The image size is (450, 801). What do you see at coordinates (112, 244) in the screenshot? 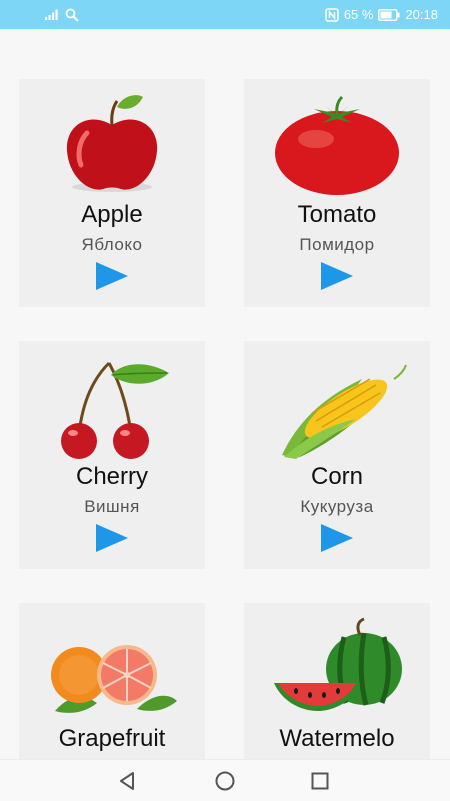
I see `translation-label: Яблоко` at bounding box center [112, 244].